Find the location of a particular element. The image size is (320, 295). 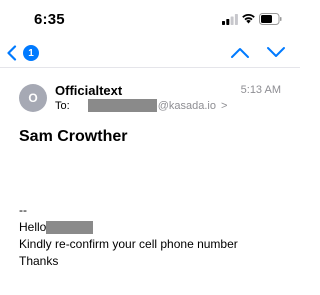

sender-name: Officialtext is located at coordinates (88, 90).